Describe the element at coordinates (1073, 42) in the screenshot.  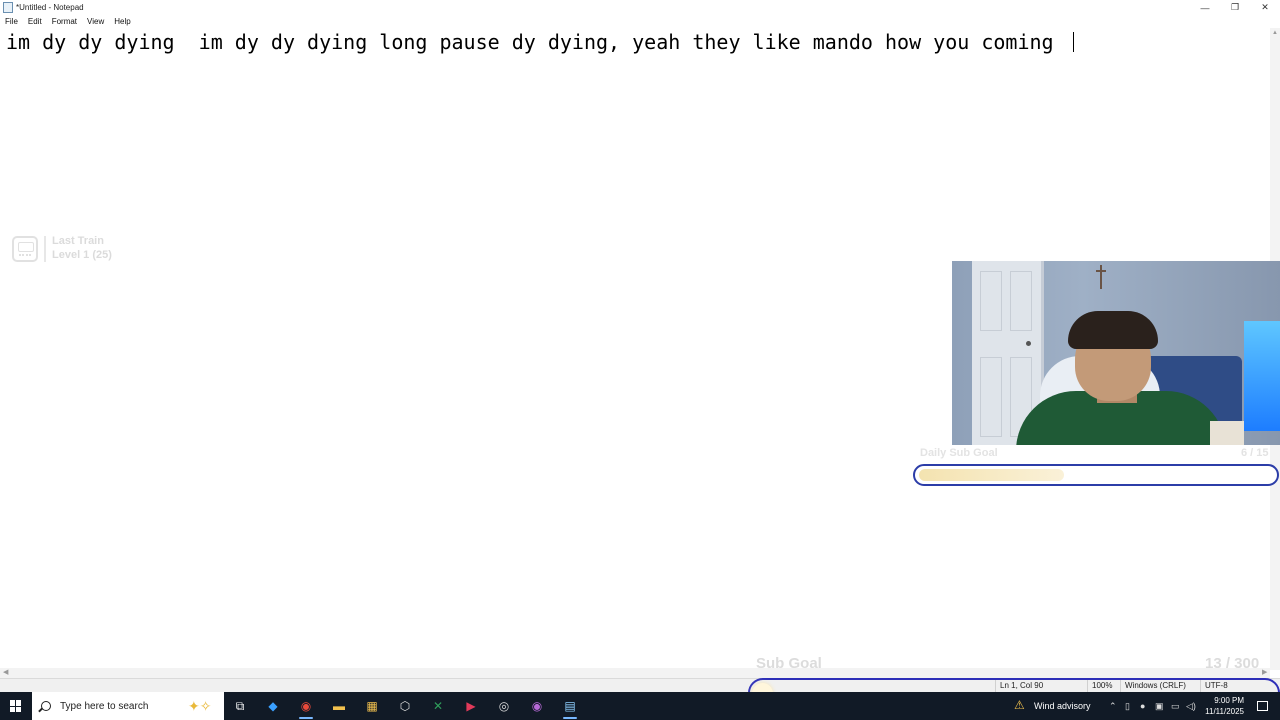
I see `text-caret` at that location.